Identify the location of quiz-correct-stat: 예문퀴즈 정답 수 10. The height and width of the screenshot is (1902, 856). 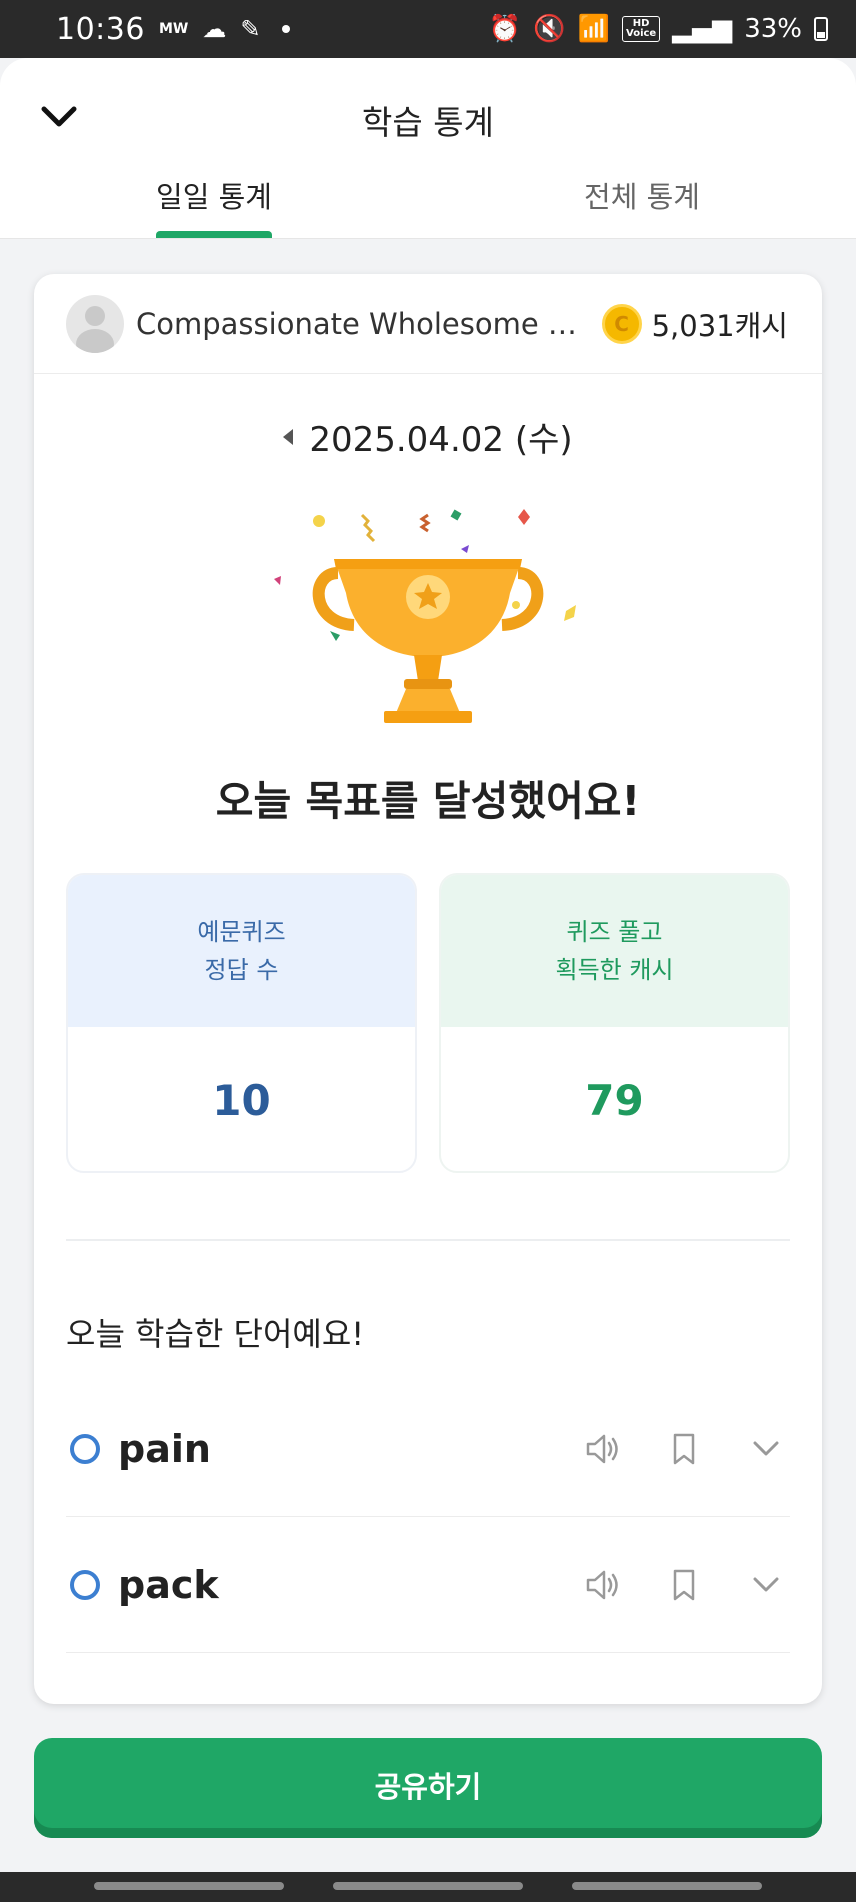
(241, 1023).